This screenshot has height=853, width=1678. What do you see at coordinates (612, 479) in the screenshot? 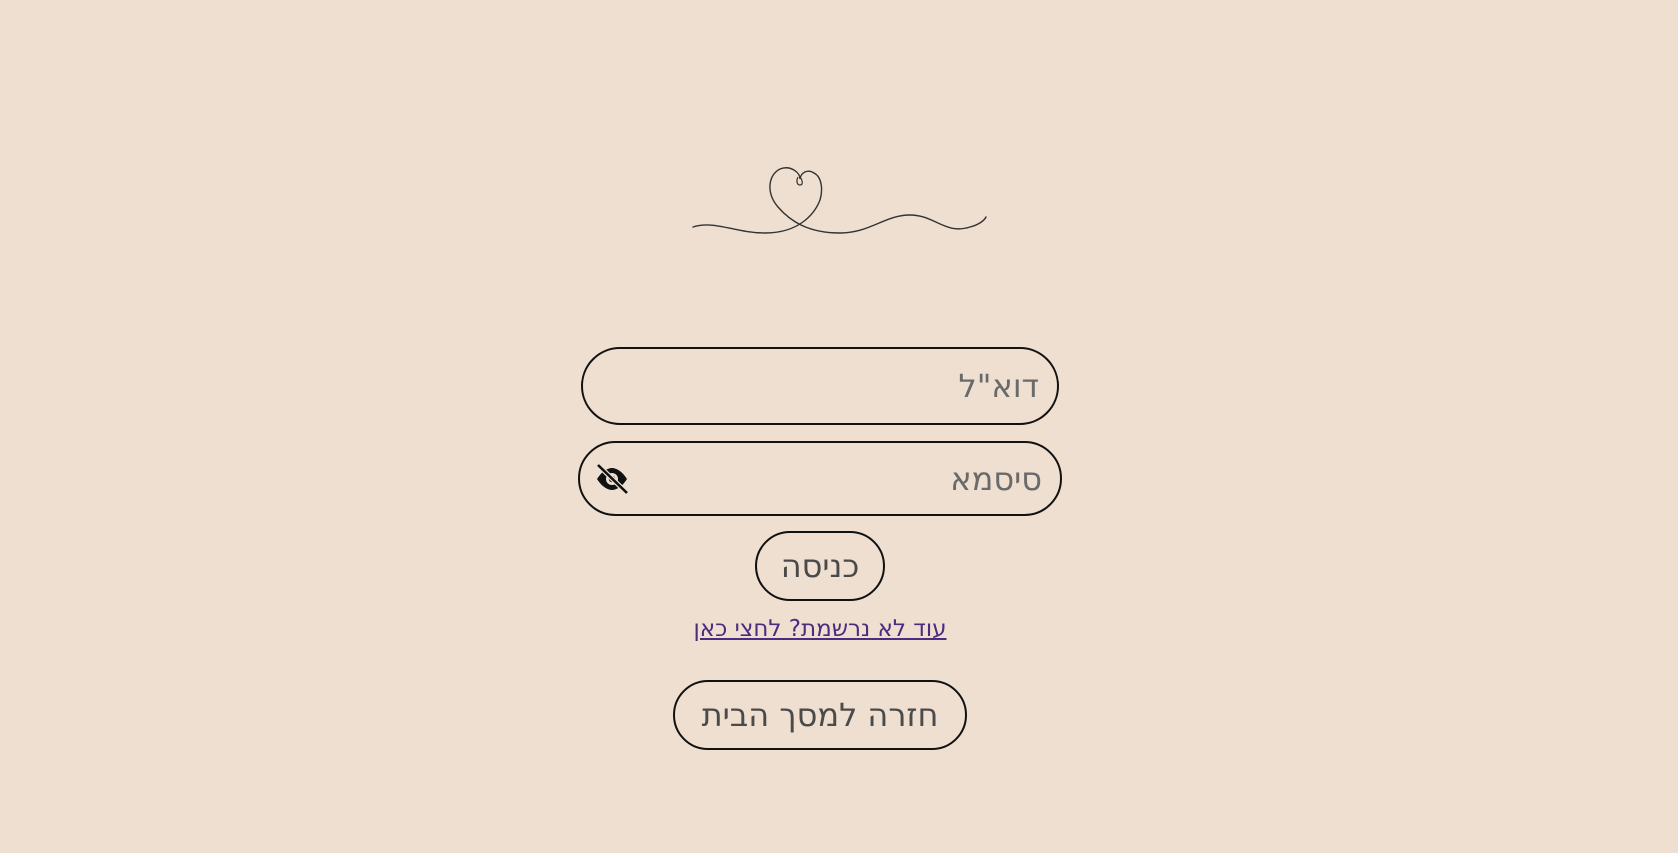
I see `eye-off-icon` at bounding box center [612, 479].